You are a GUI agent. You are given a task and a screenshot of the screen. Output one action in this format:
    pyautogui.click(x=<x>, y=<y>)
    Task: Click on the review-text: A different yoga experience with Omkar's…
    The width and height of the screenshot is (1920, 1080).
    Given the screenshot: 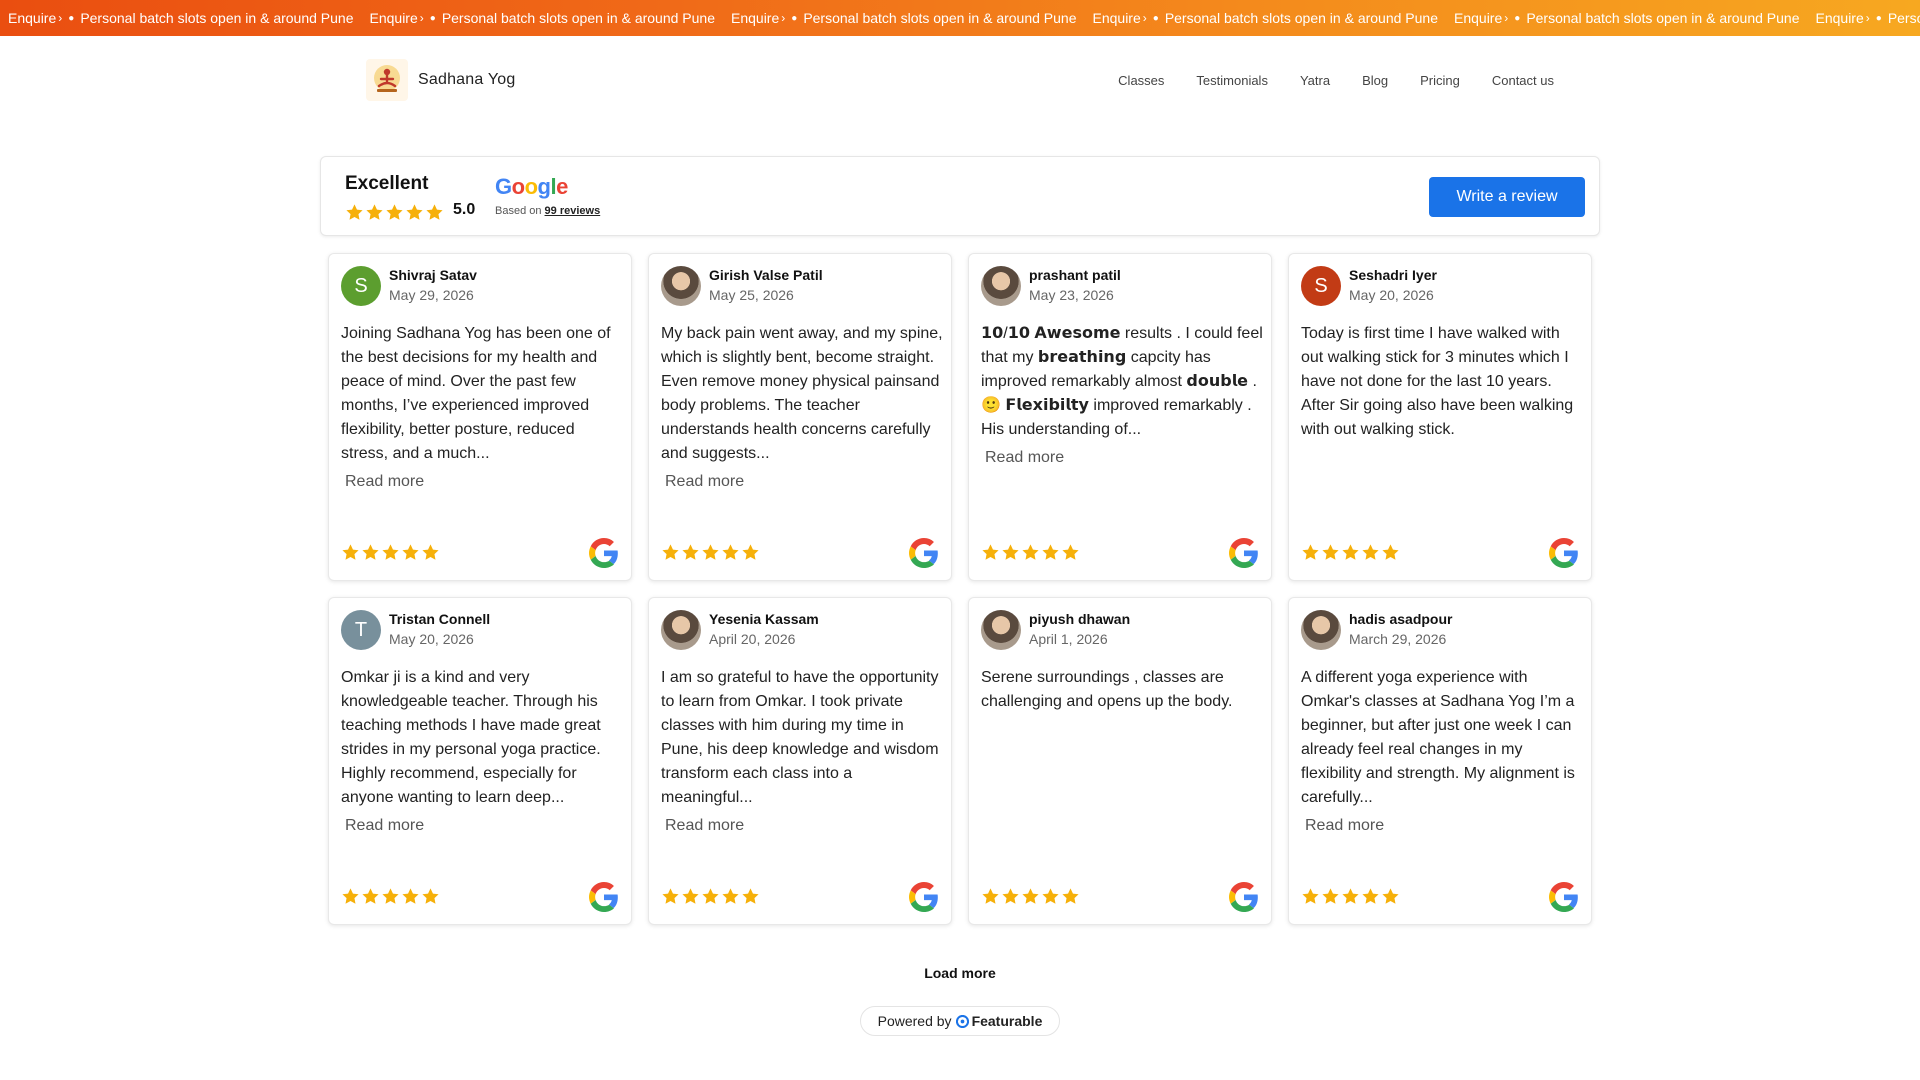 What is the action you would take?
    pyautogui.click(x=1442, y=752)
    